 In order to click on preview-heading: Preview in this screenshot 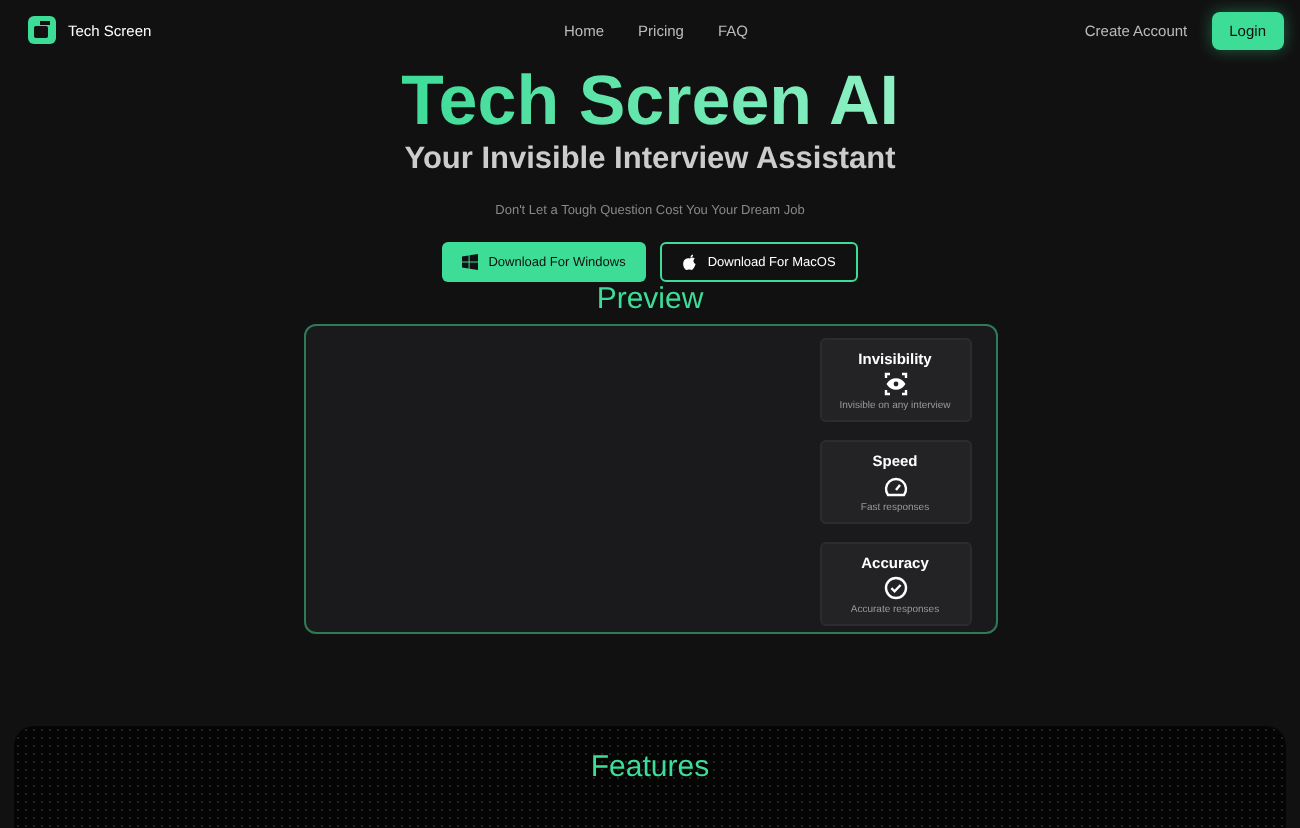, I will do `click(650, 300)`.